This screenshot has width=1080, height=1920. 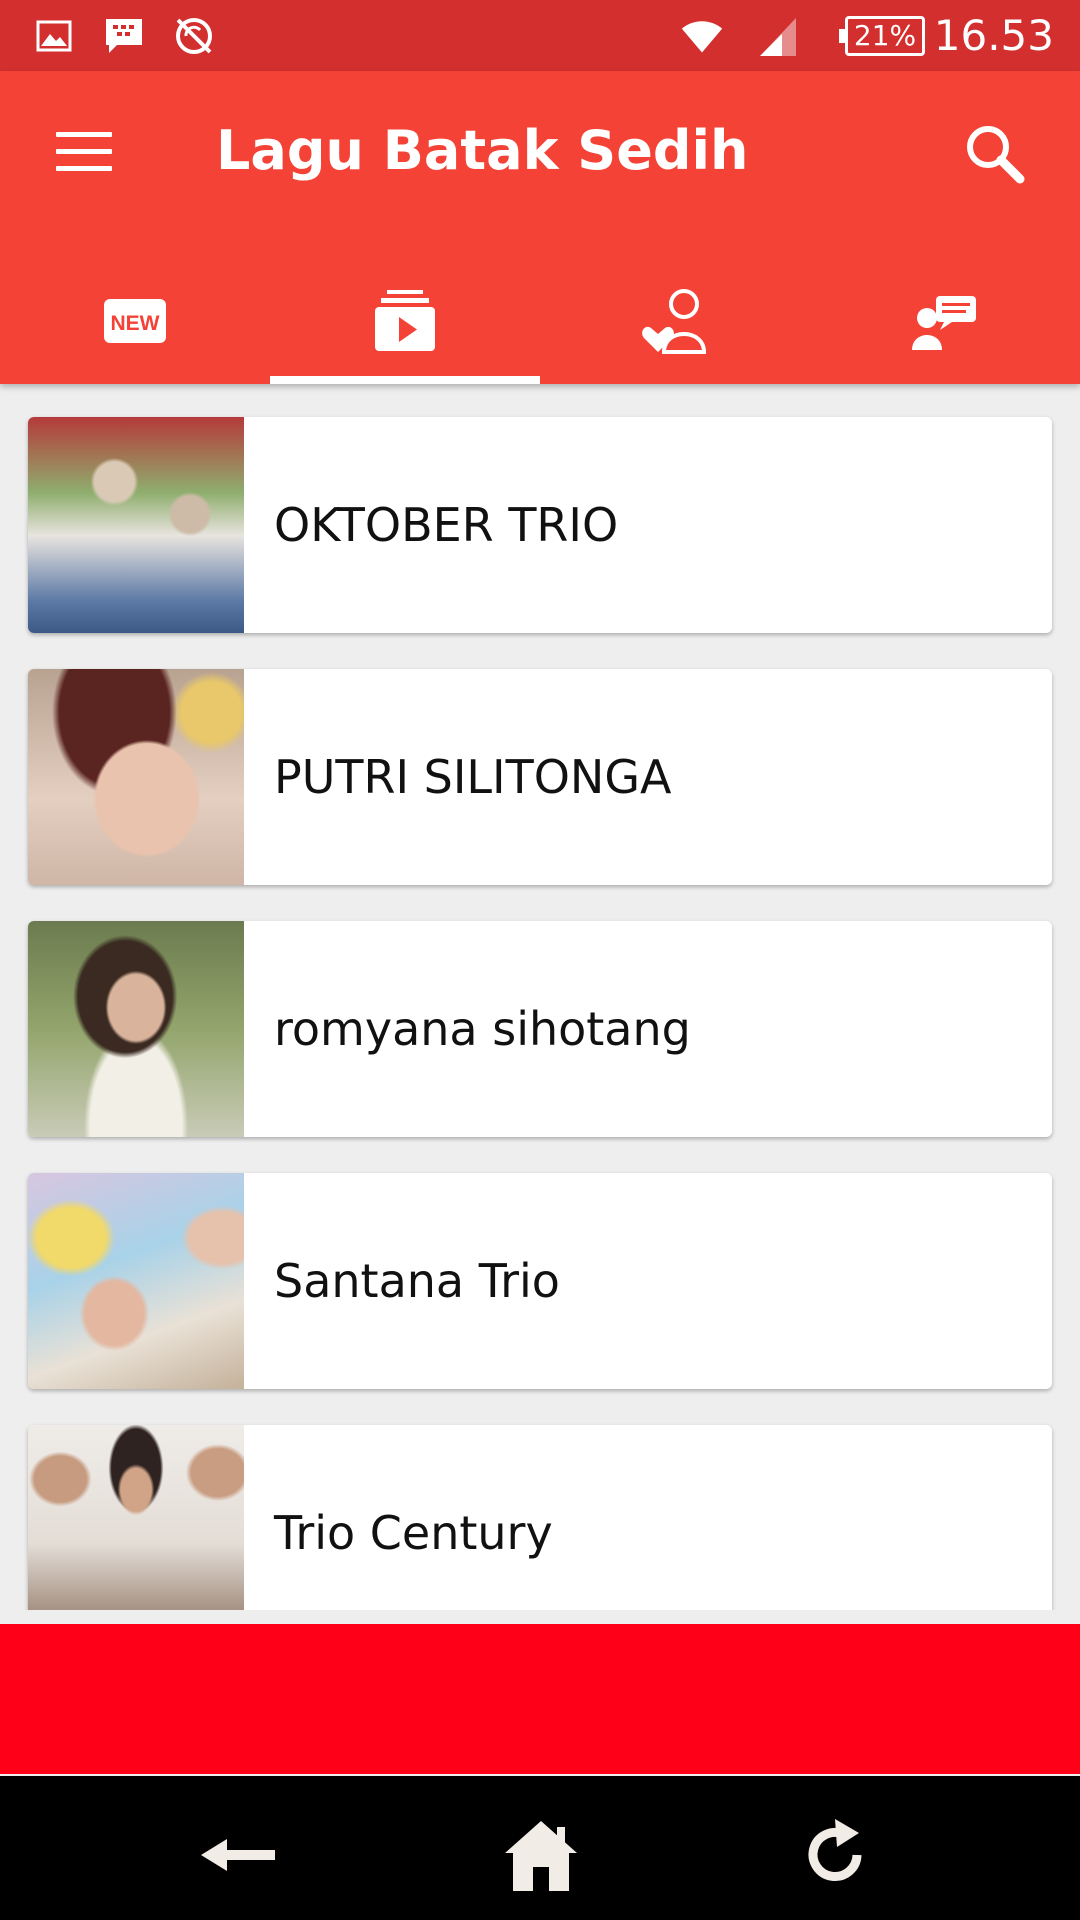 I want to click on battery-indicator: 21%, so click(x=882, y=36).